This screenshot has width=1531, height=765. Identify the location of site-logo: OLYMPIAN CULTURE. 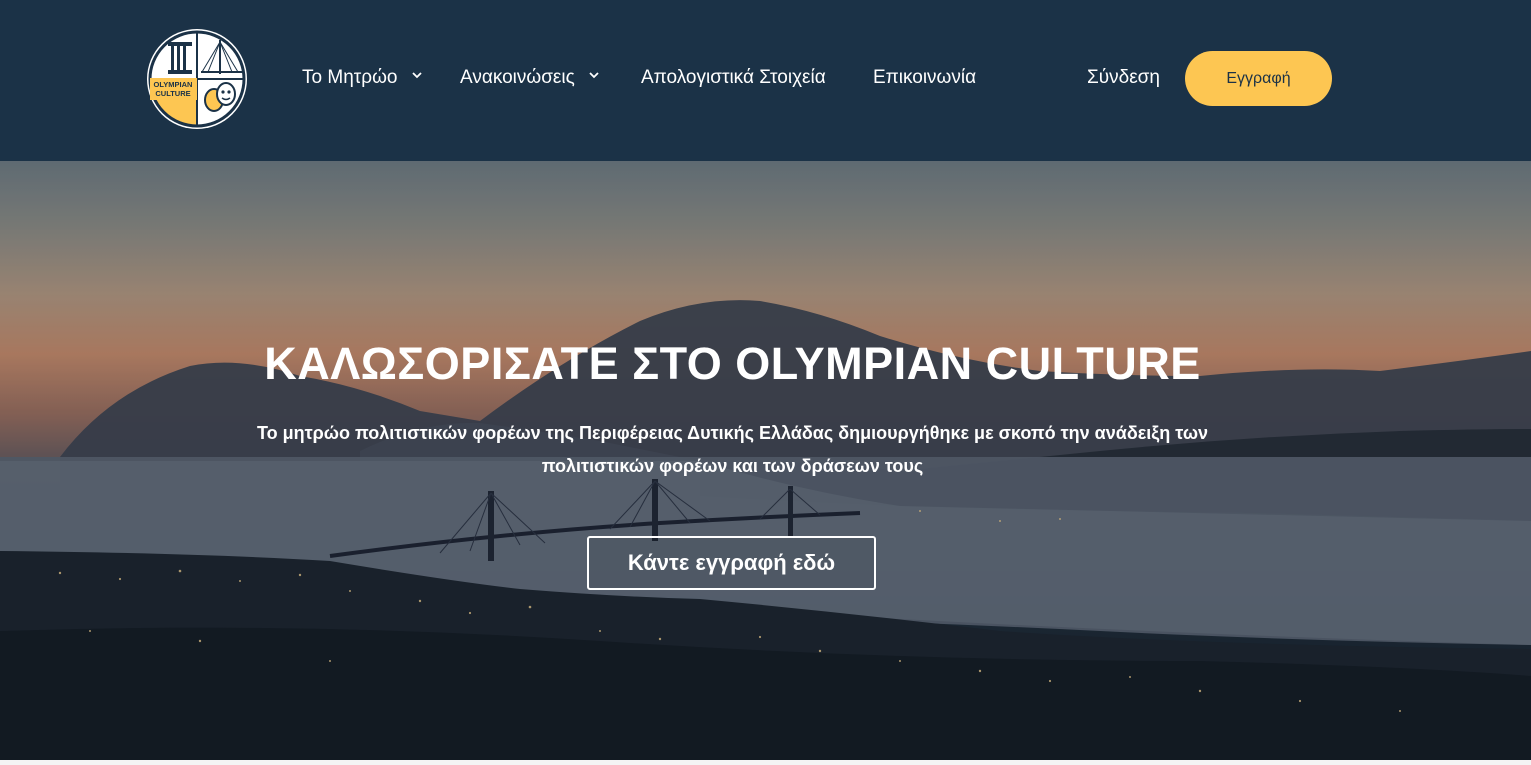
(197, 79).